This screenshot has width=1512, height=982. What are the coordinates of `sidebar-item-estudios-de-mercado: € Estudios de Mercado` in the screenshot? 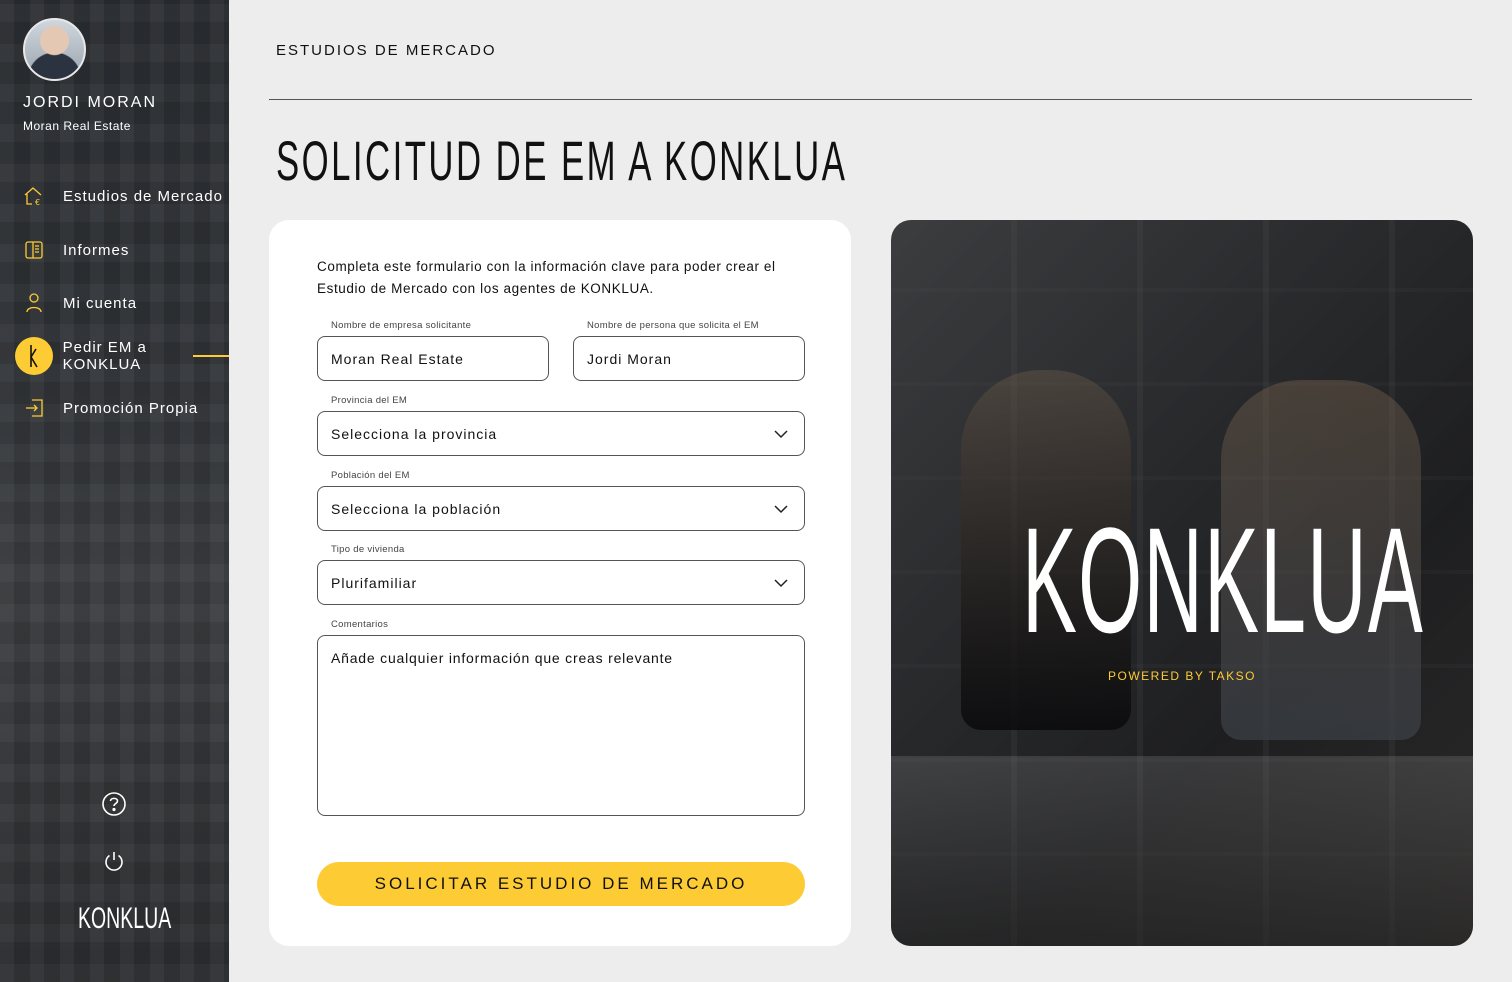 It's located at (114, 196).